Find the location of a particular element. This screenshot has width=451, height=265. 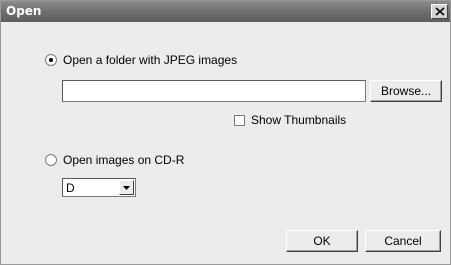

cancel-button: Cancel is located at coordinates (403, 241).